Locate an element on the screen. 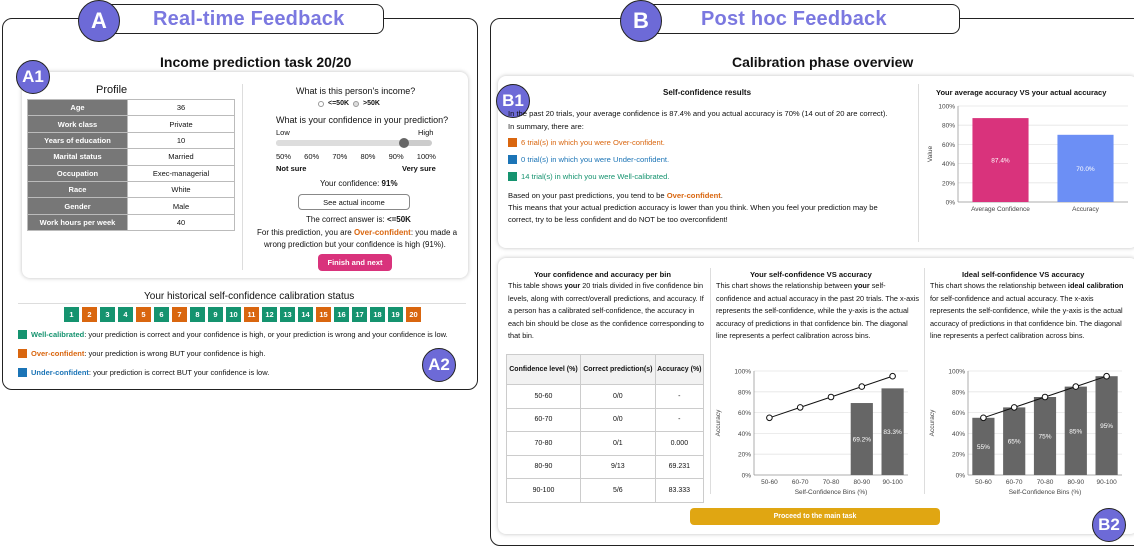  slider-thumb is located at coordinates (403, 143).